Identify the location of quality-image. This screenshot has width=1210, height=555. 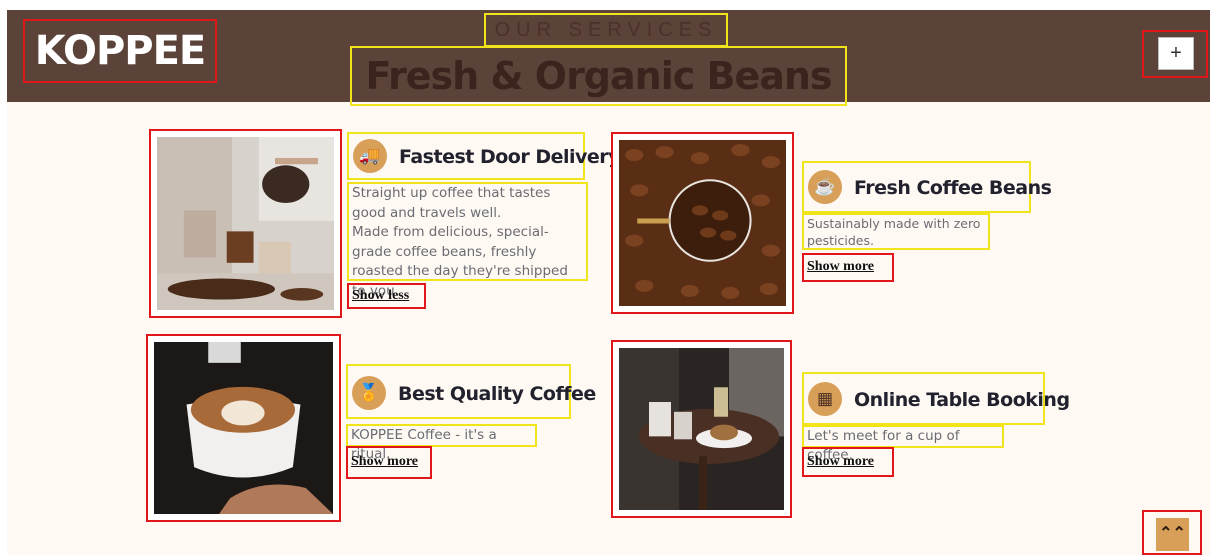
(243, 428).